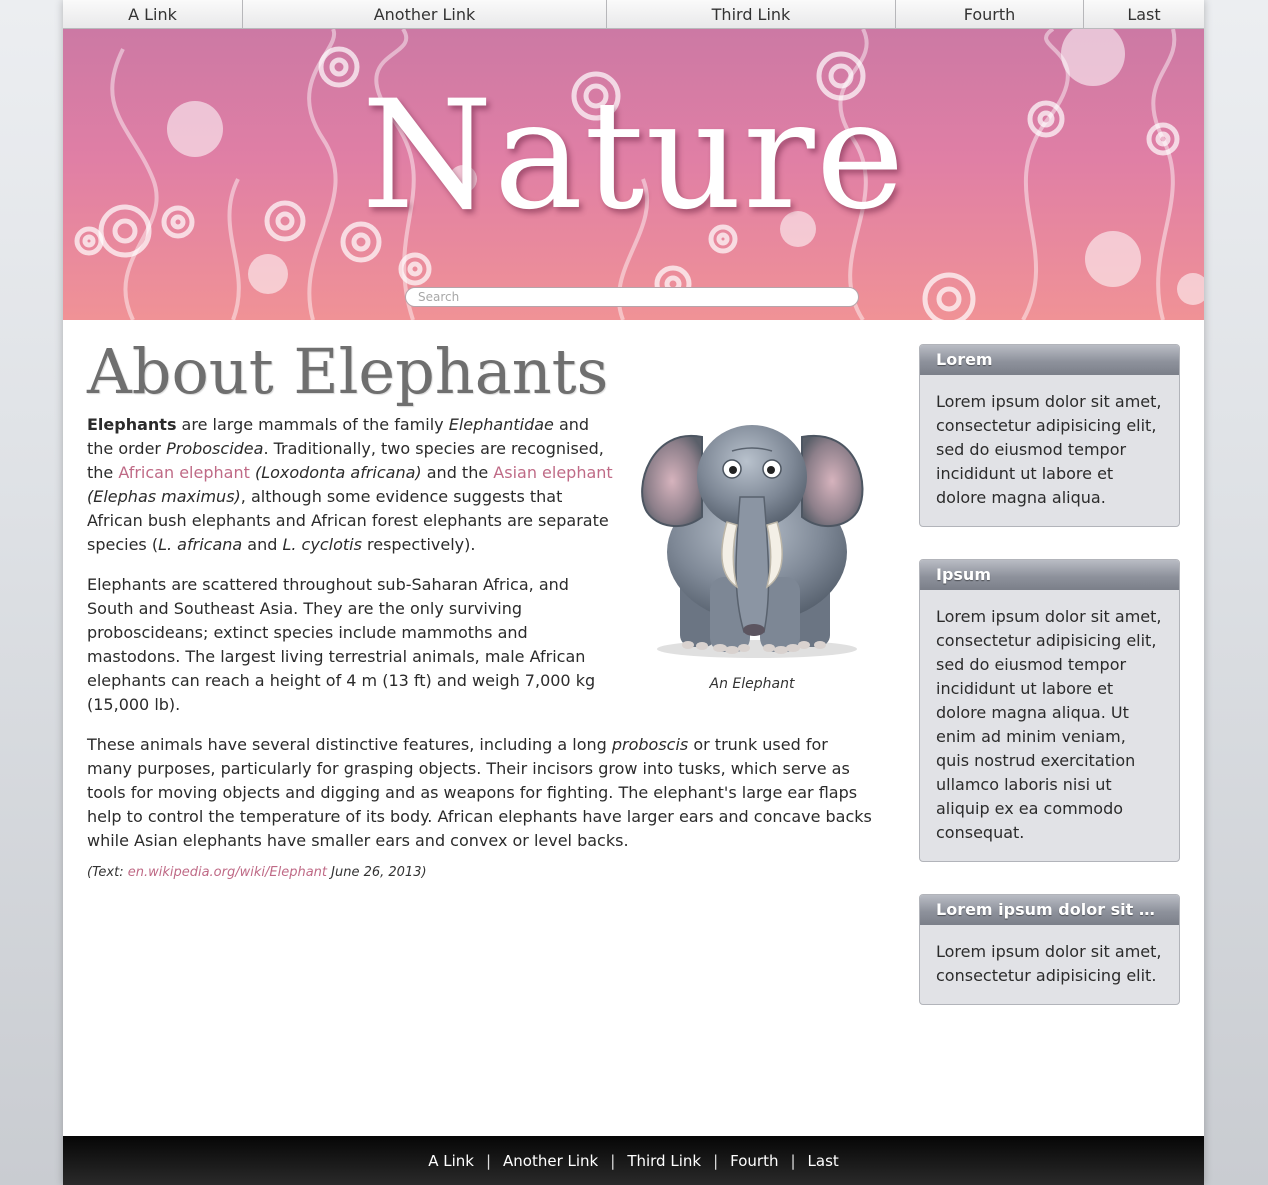 The width and height of the screenshot is (1268, 1185). Describe the element at coordinates (1144, 14) in the screenshot. I see `top-nav-link-last: Last` at that location.